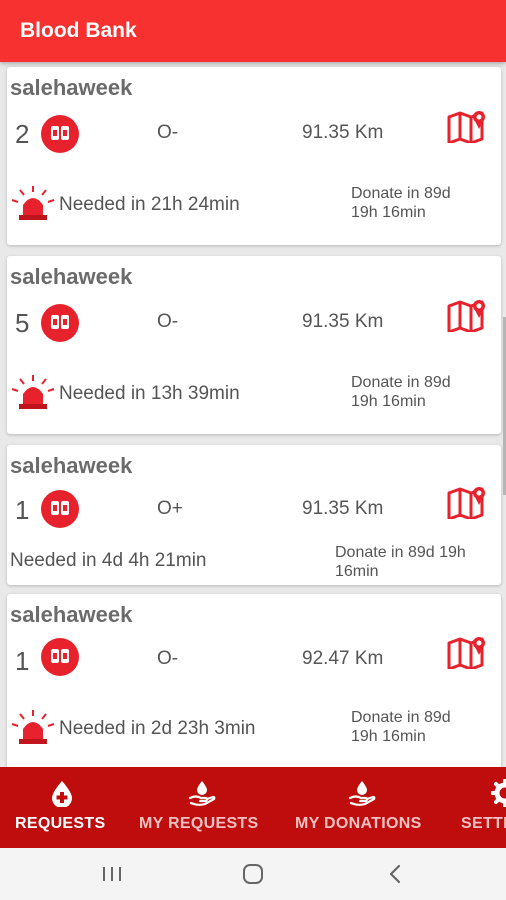  I want to click on donate-line-2: 16min, so click(357, 571).